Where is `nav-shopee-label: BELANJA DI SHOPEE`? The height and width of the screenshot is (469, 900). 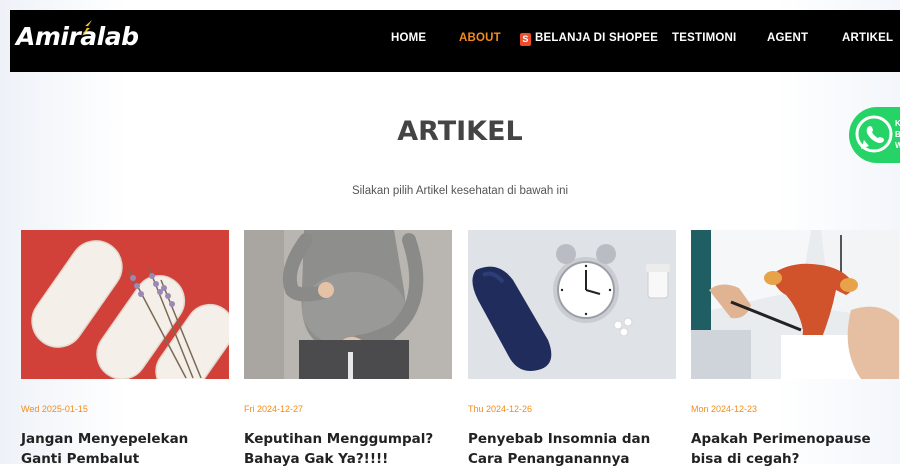 nav-shopee-label: BELANJA DI SHOPEE is located at coordinates (597, 38).